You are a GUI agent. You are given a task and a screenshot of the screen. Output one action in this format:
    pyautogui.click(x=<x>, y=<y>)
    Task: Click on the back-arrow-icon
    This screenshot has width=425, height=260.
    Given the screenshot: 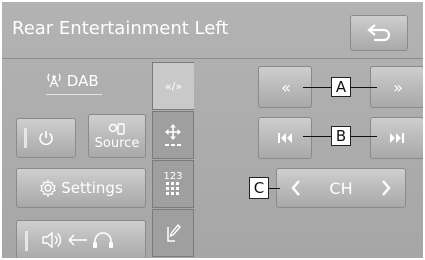 What is the action you would take?
    pyautogui.click(x=379, y=33)
    